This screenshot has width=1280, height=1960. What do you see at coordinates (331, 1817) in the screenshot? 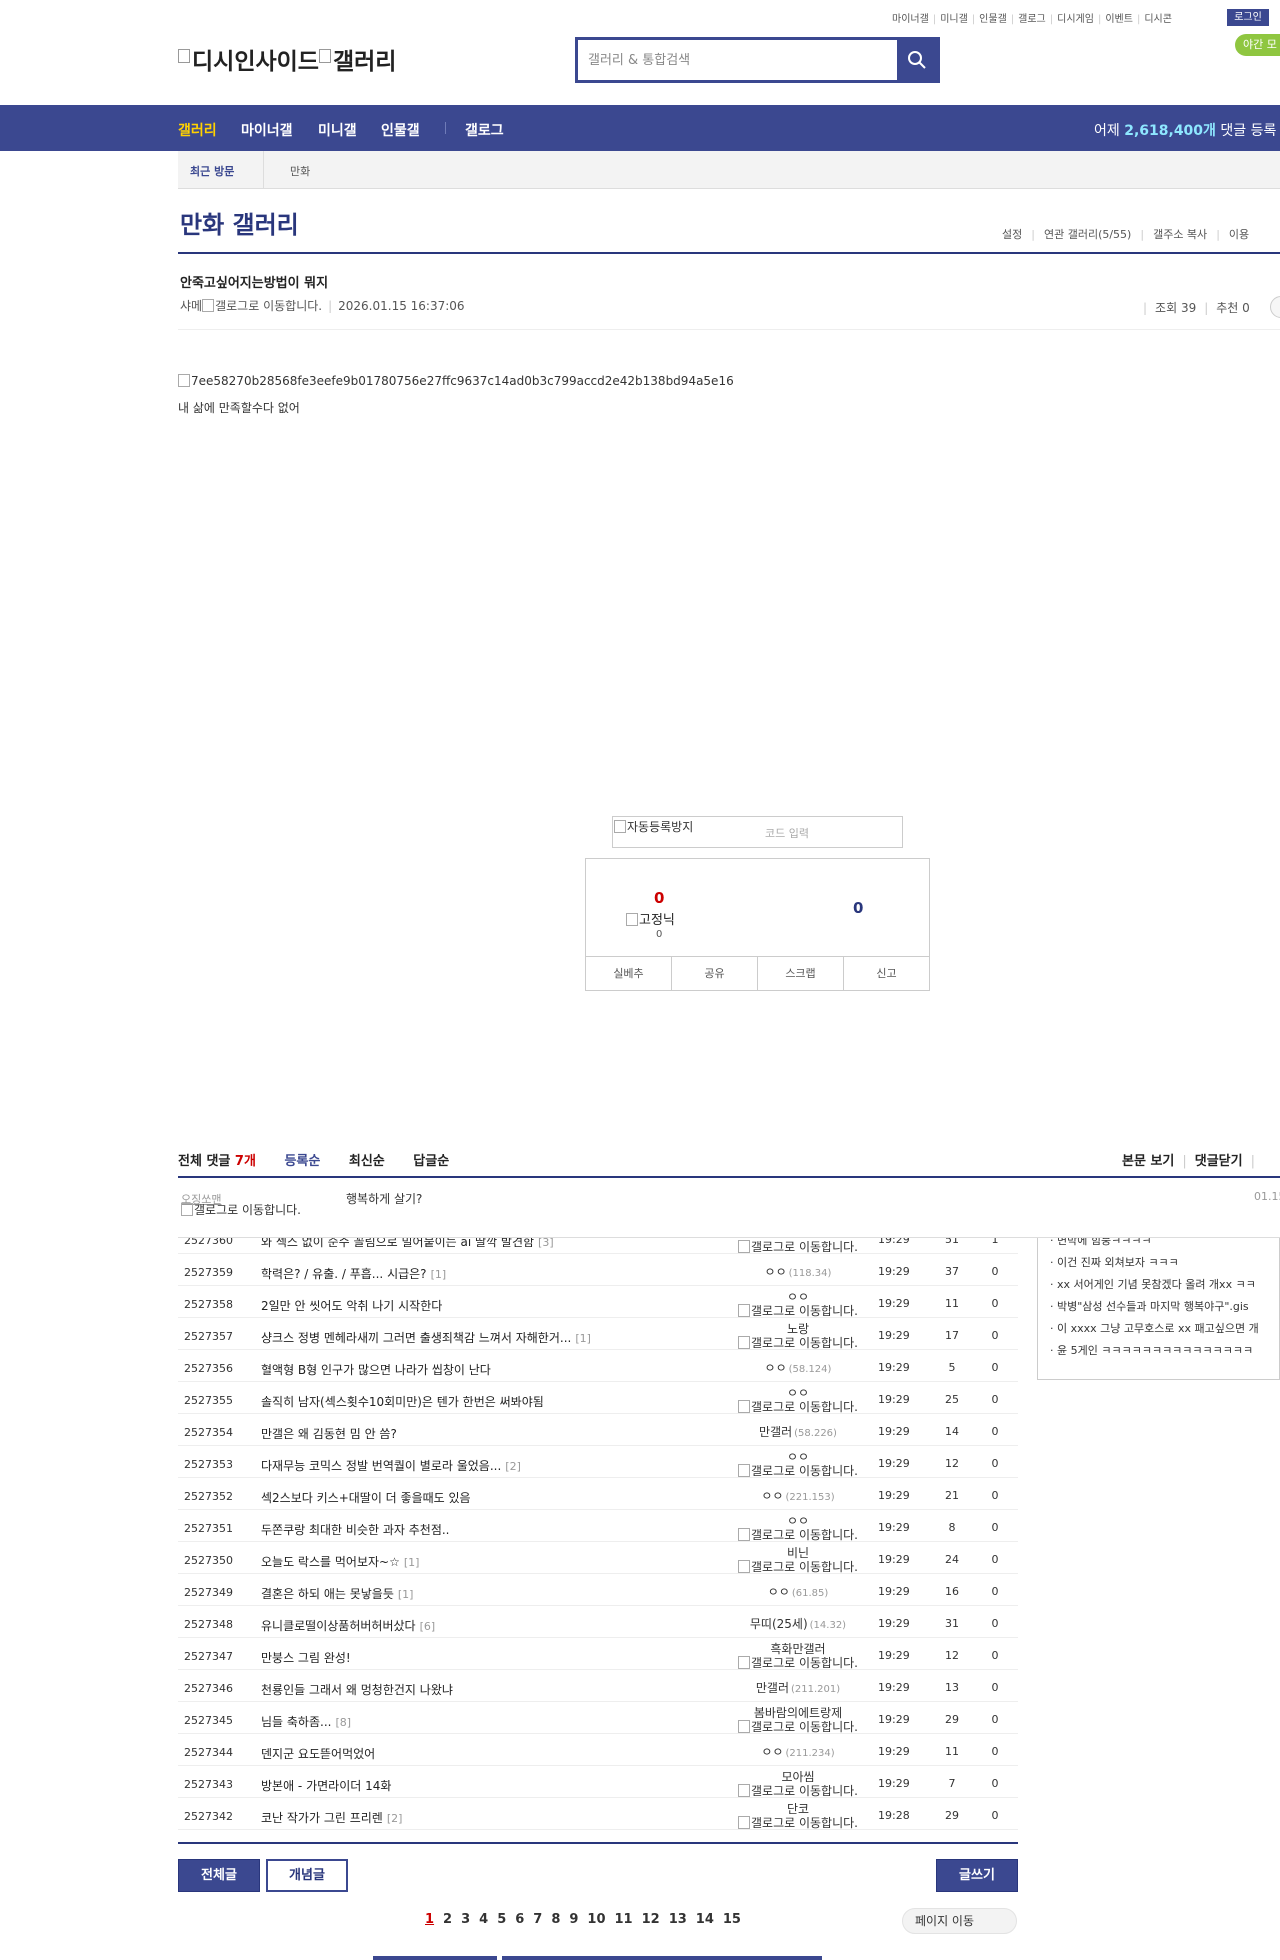
I see `post-title-link: 코난 작가가 그린 프리렌 [2]` at bounding box center [331, 1817].